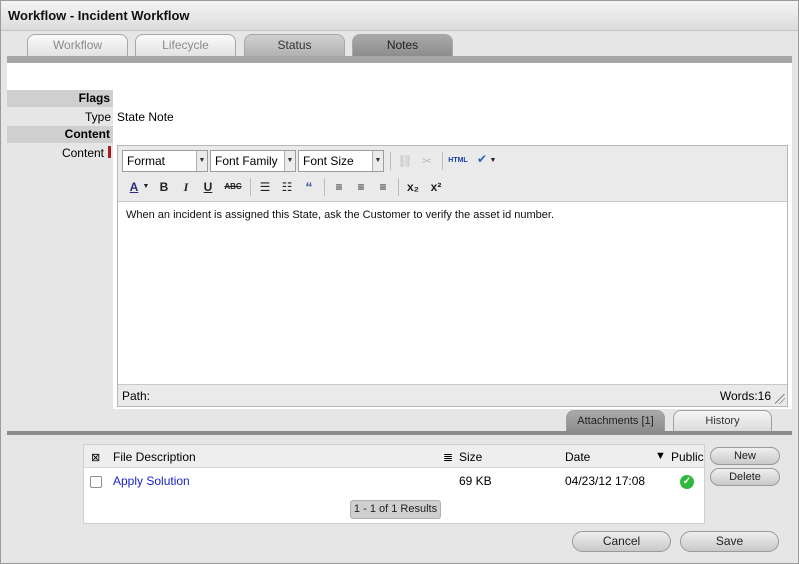  What do you see at coordinates (577, 457) in the screenshot?
I see `column-date: Date` at bounding box center [577, 457].